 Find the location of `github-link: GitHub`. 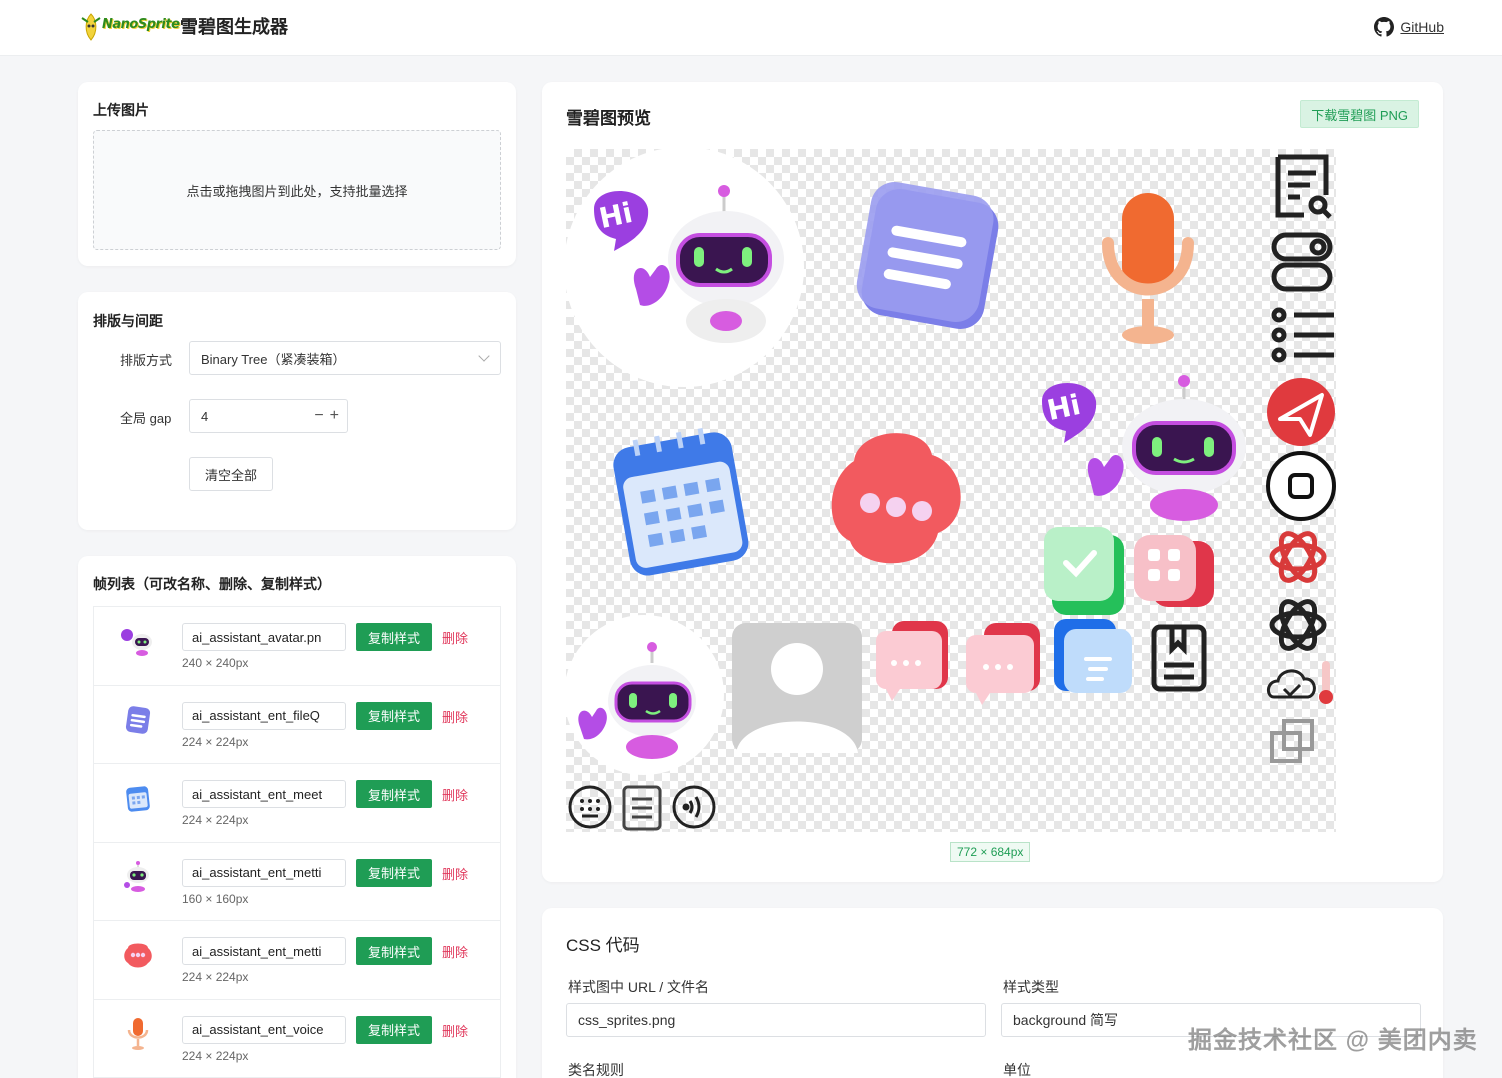

github-link: GitHub is located at coordinates (1409, 27).